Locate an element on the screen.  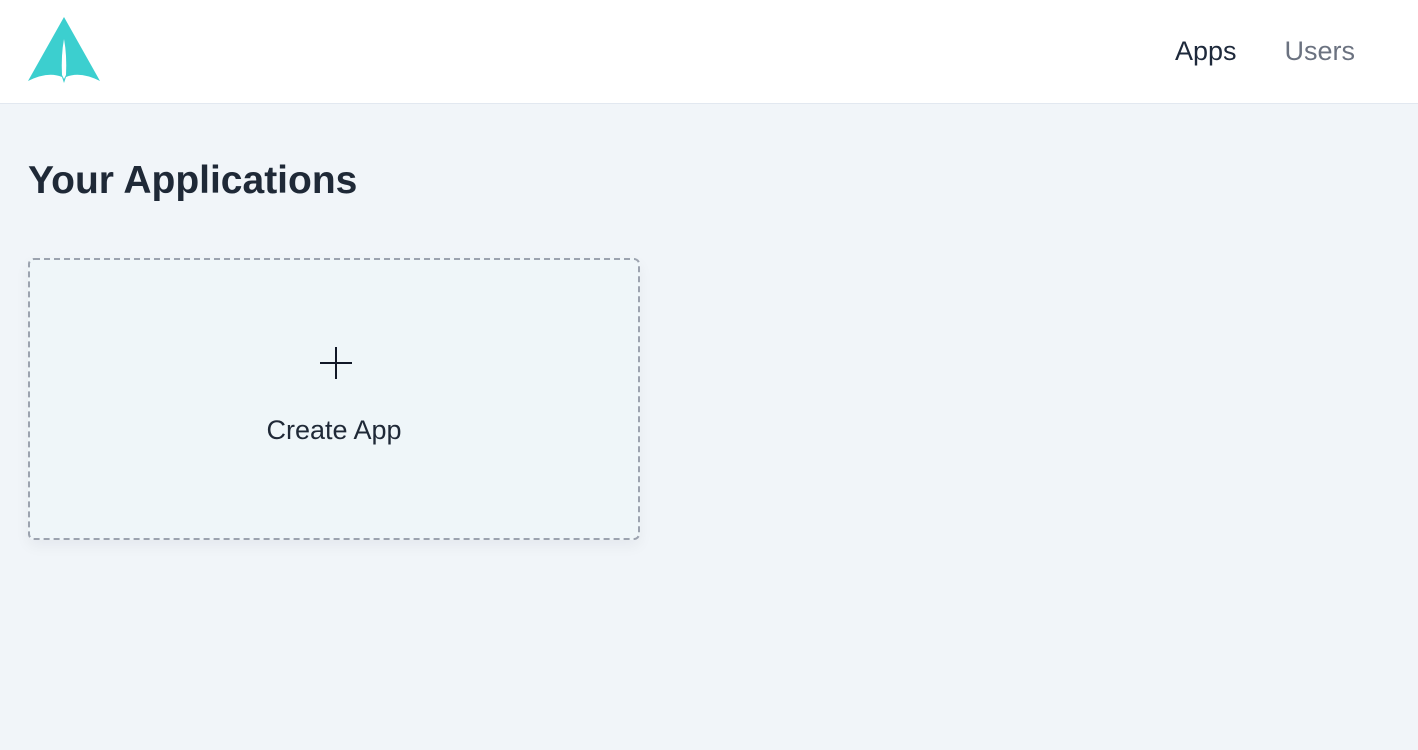
app-header: Apps Users is located at coordinates (709, 52).